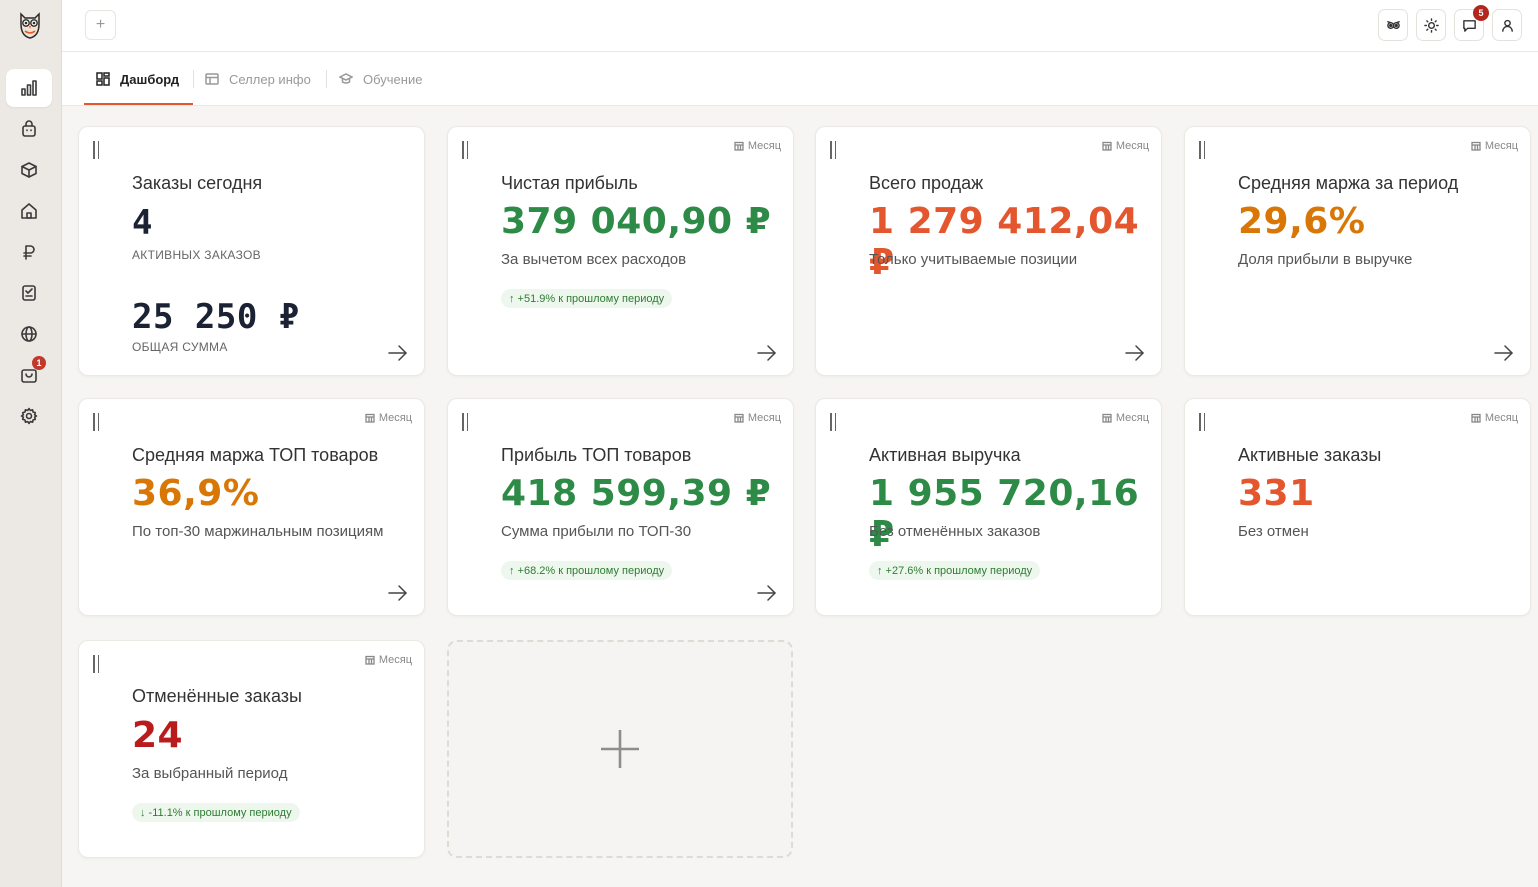 Image resolution: width=1538 pixels, height=887 pixels. I want to click on sidebar-item-warehouse, so click(29, 211).